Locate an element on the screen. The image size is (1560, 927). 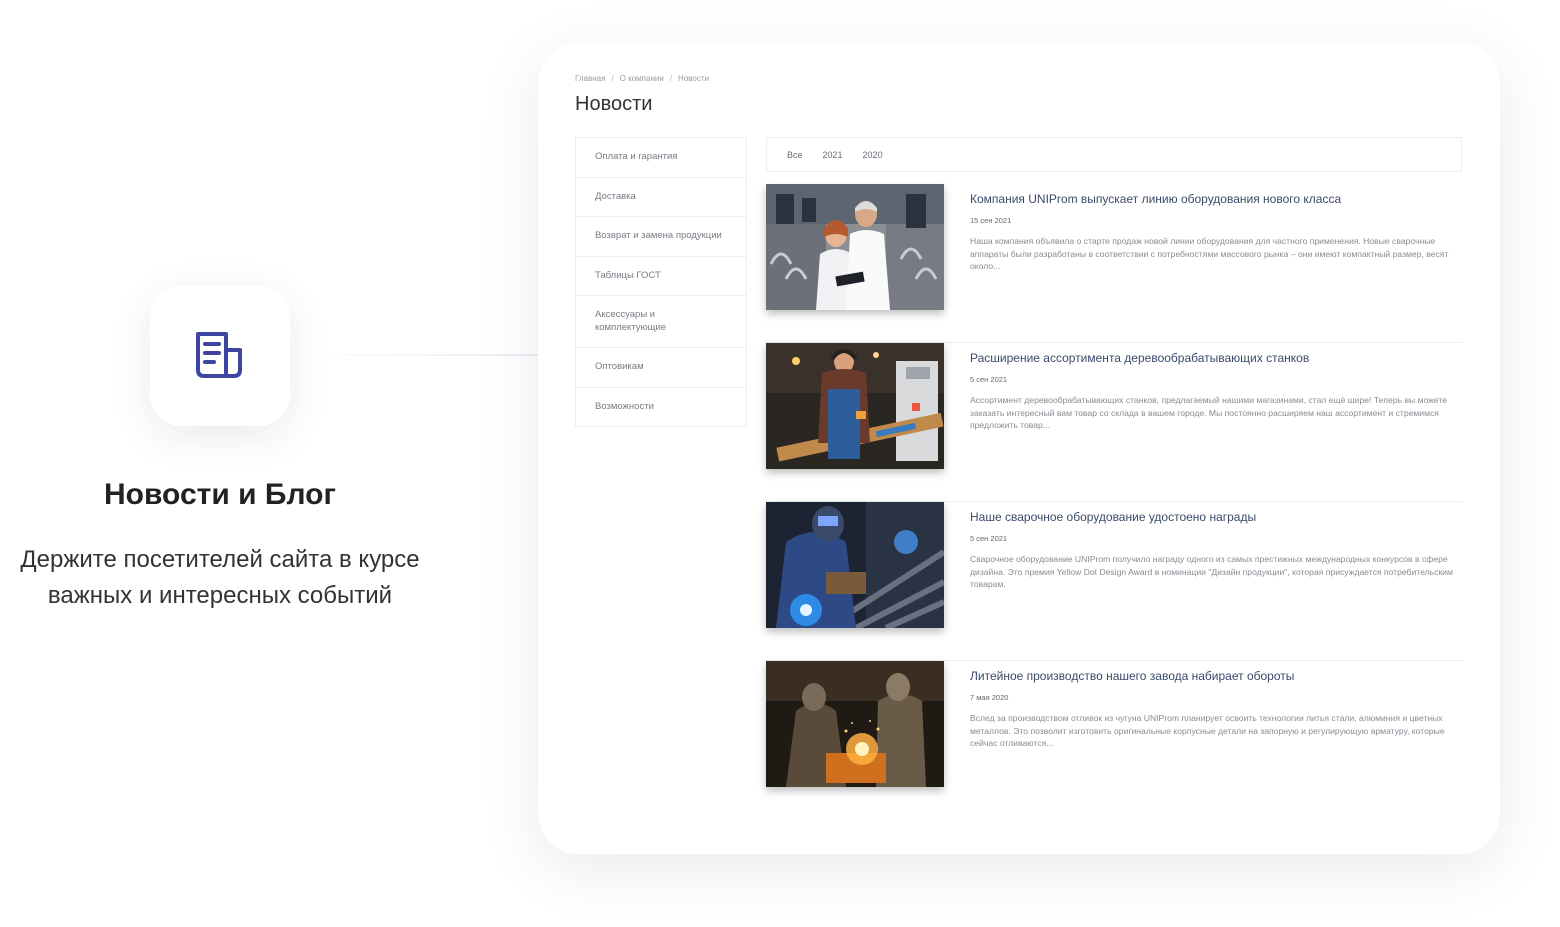
news-photo-welding is located at coordinates (855, 565).